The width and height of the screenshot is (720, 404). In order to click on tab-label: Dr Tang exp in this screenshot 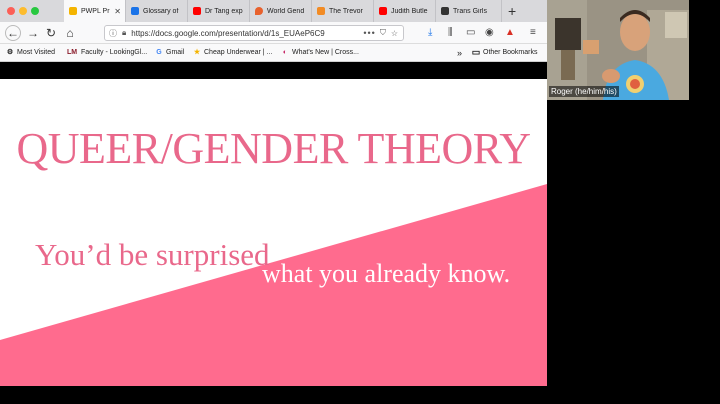, I will do `click(224, 11)`.